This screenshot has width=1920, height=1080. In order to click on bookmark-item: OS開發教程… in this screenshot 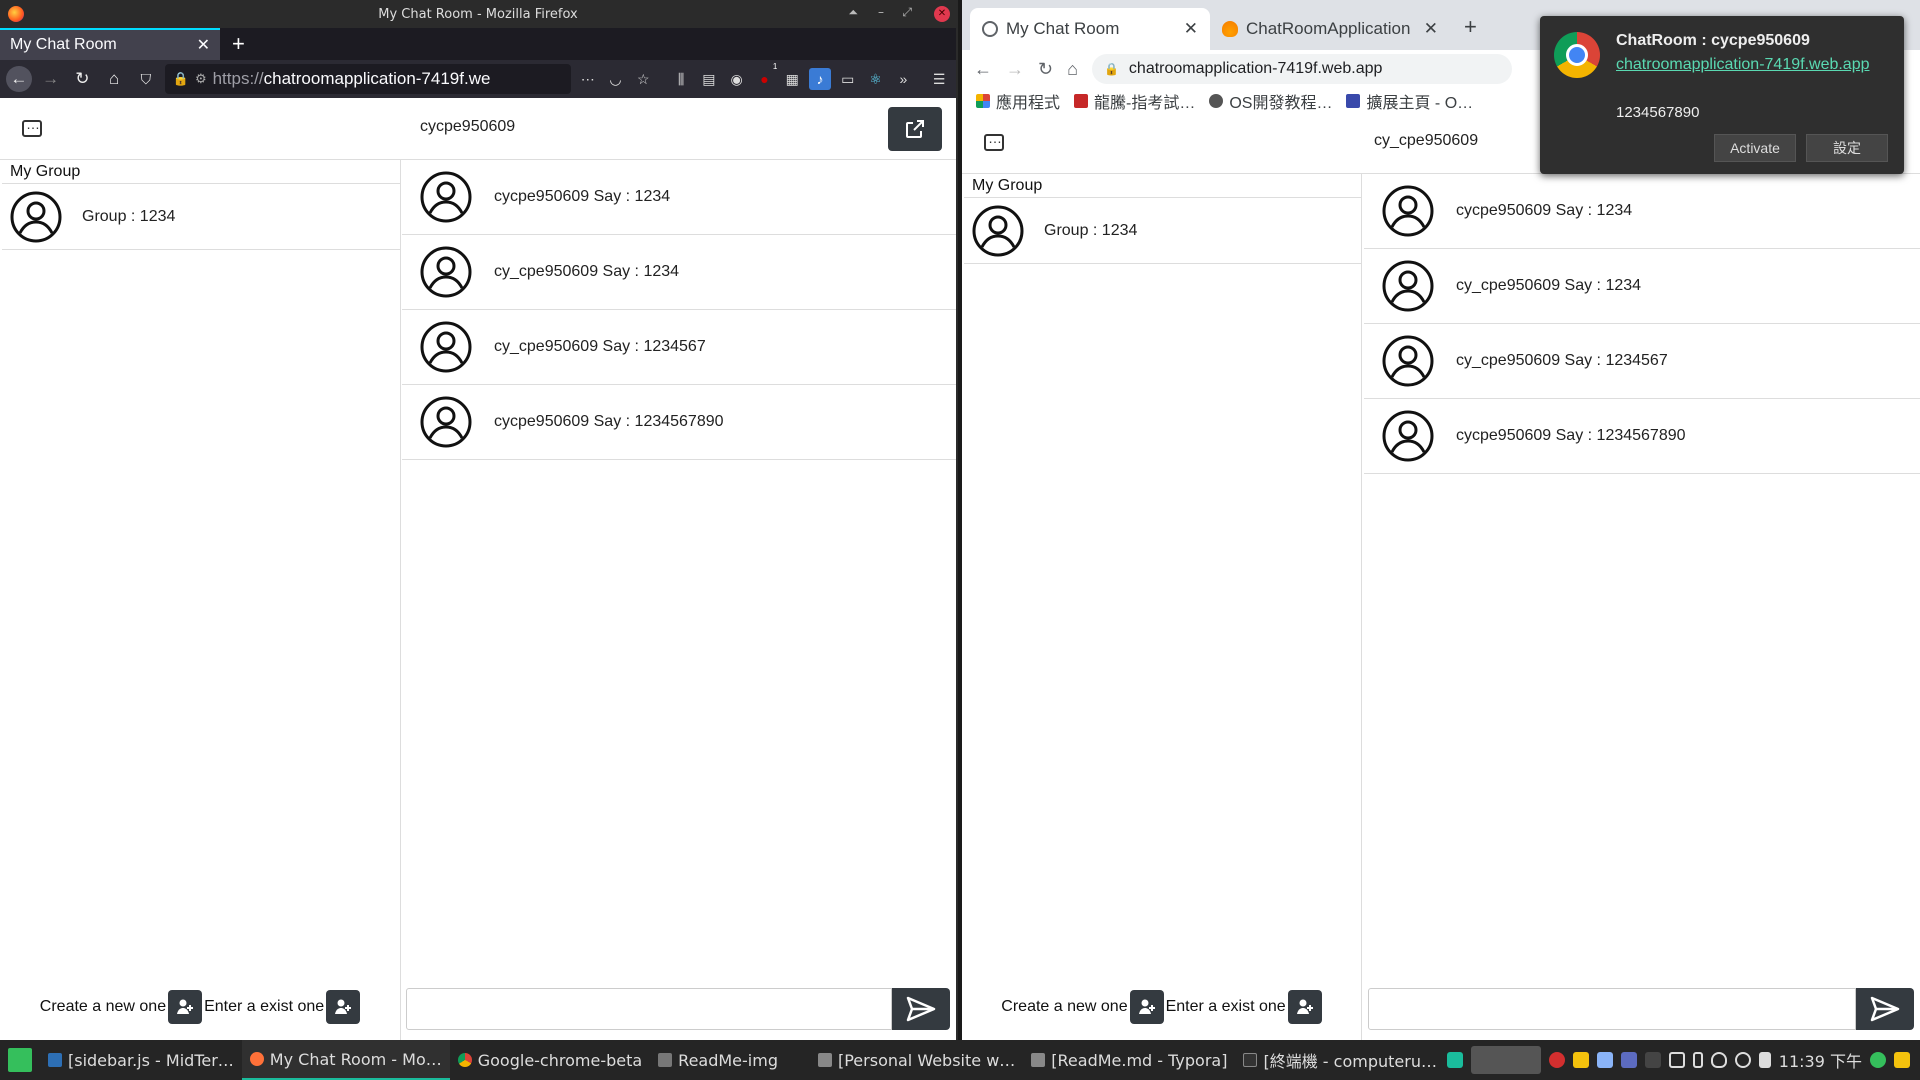, I will do `click(1270, 101)`.